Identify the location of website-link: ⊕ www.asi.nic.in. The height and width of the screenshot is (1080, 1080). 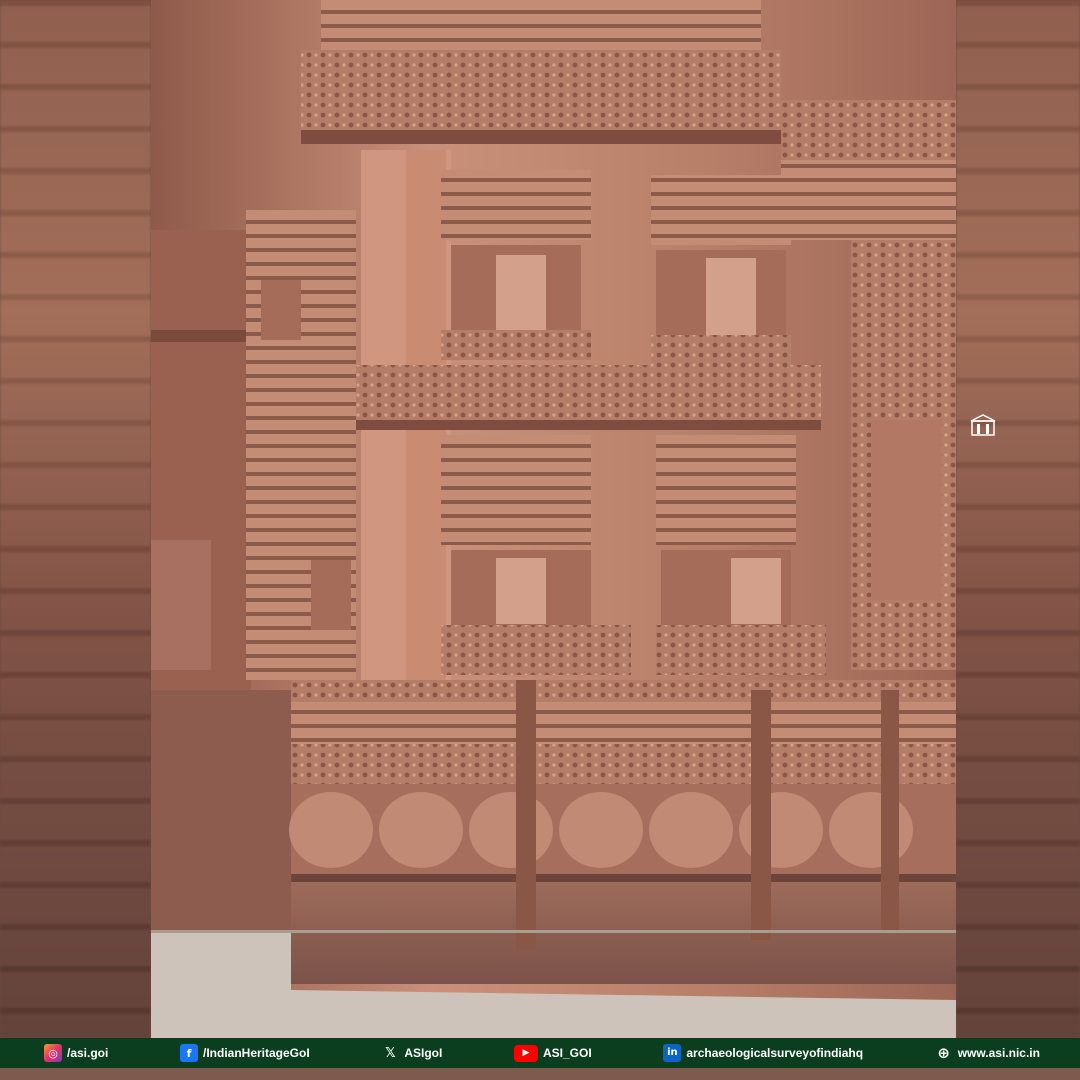
(987, 1053).